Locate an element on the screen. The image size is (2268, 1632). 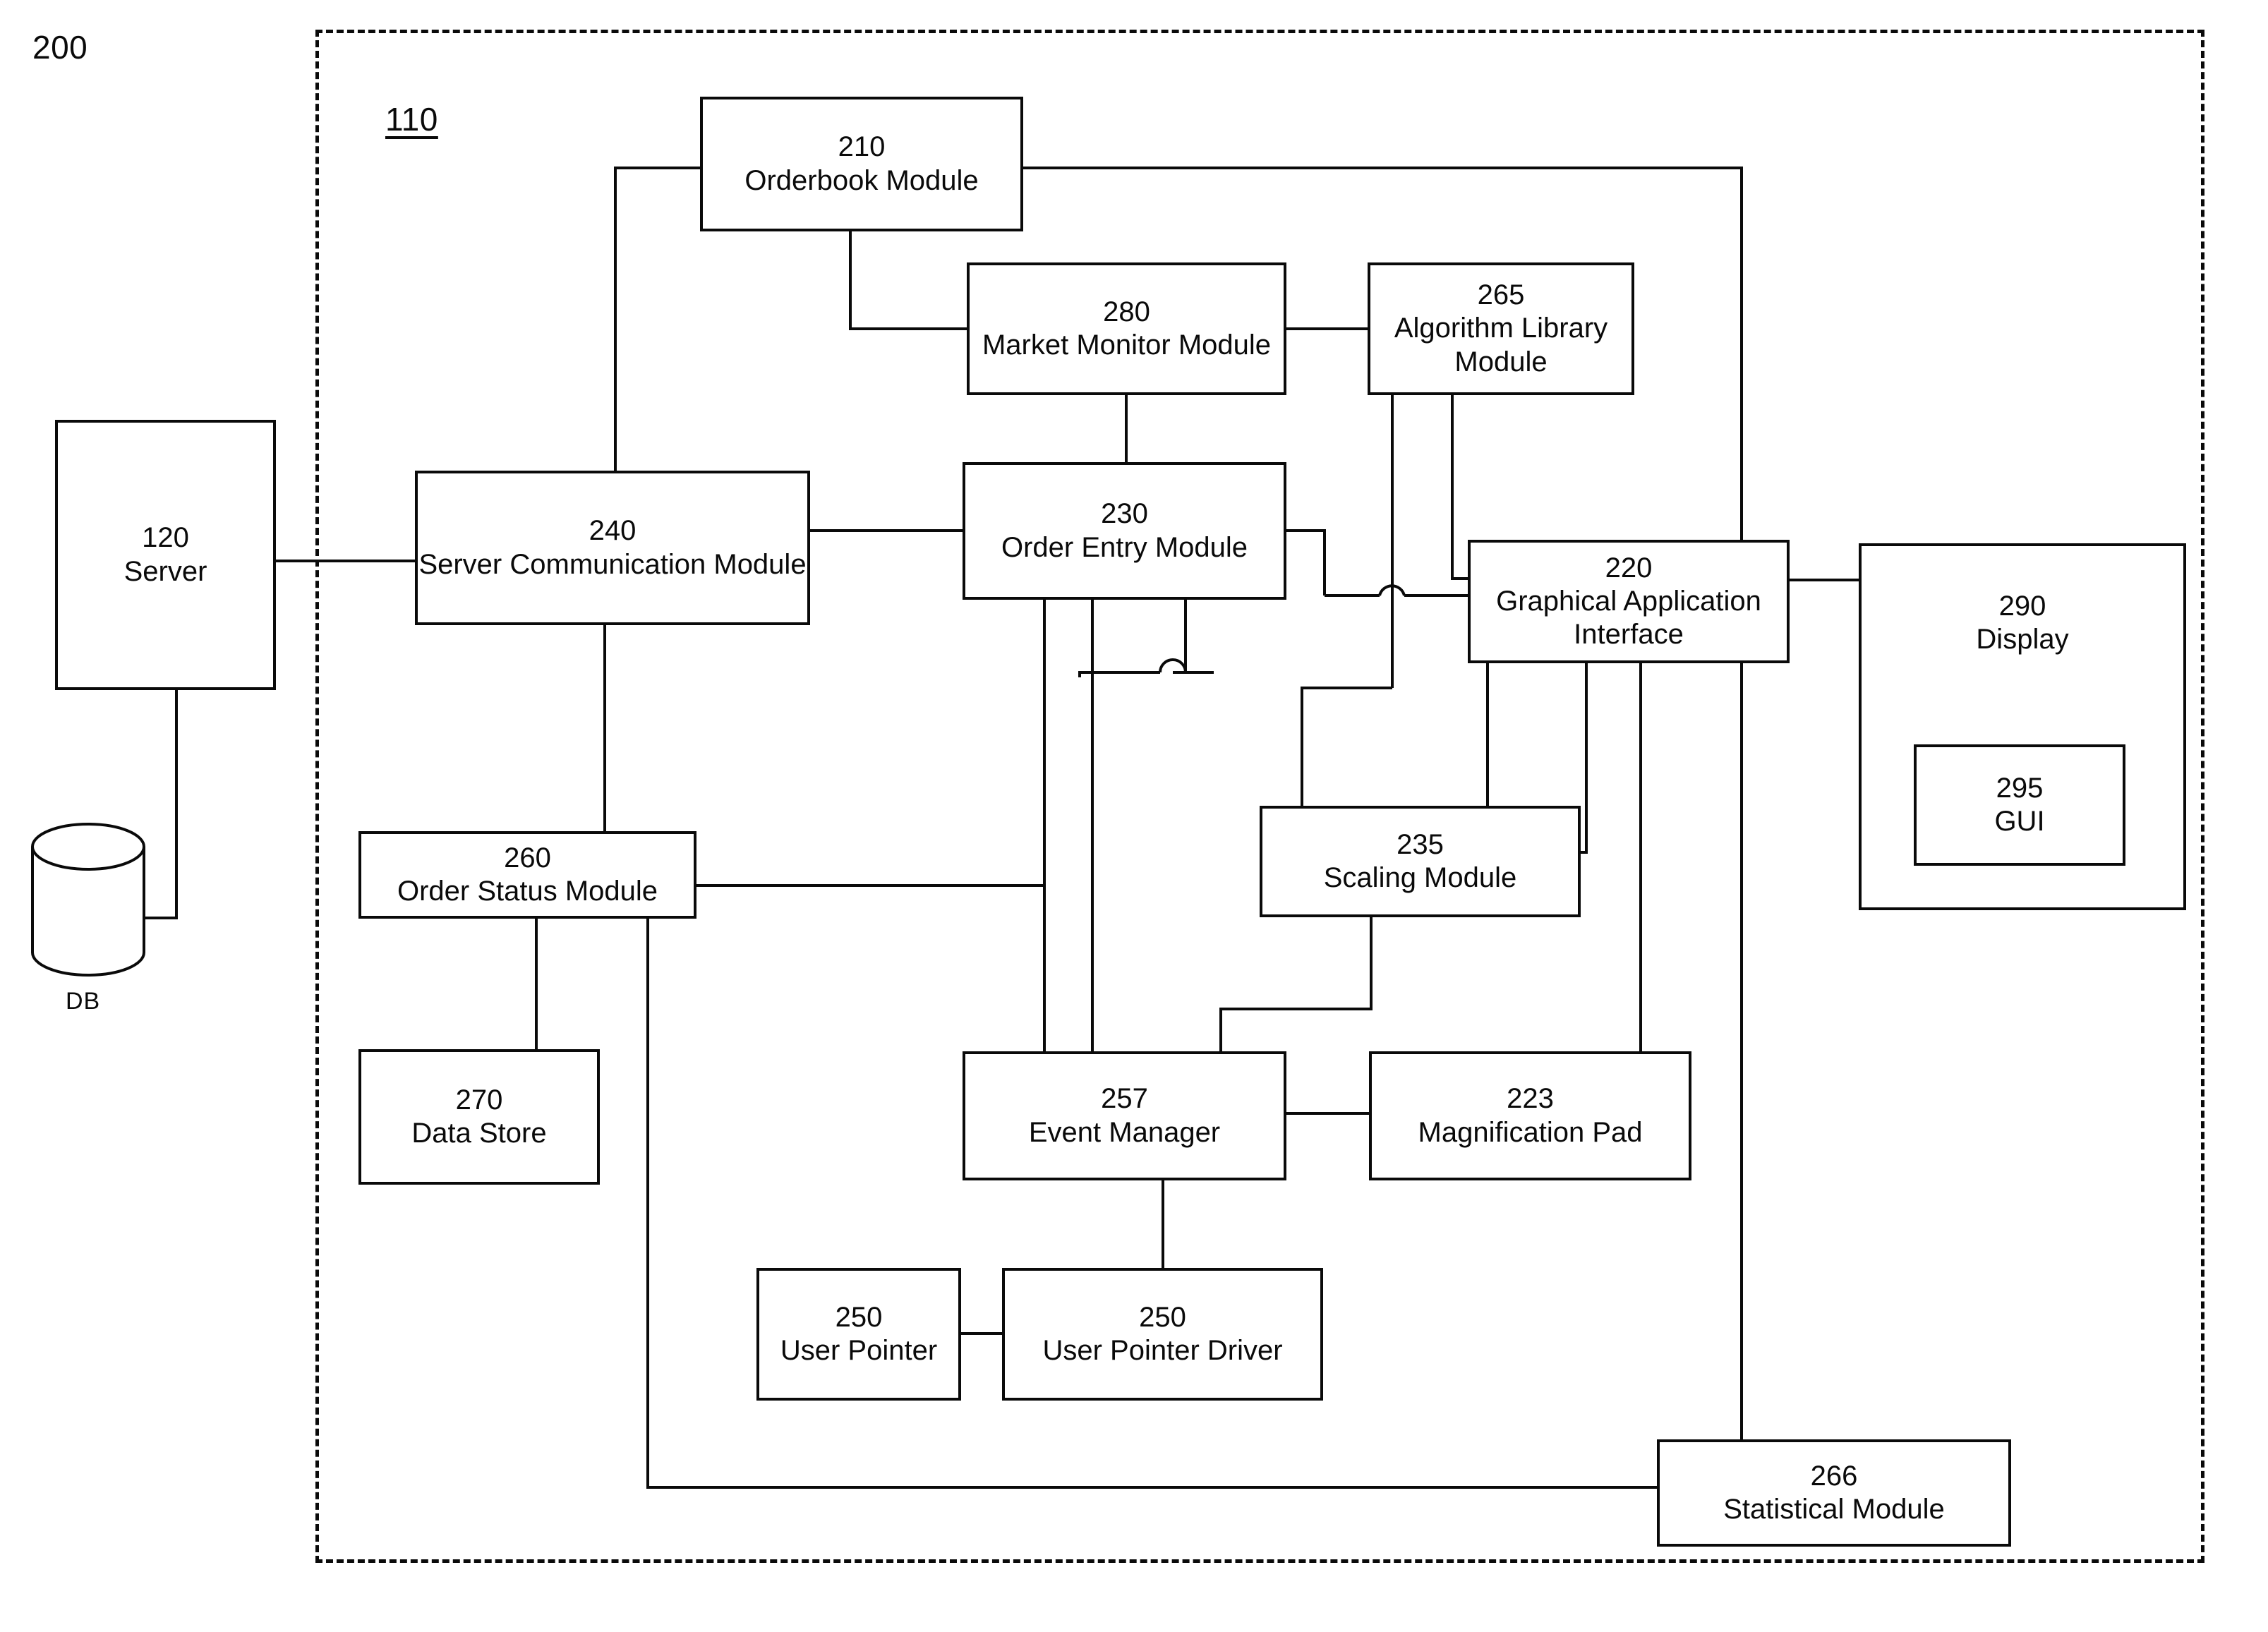
node-order-entry-ref: 230 is located at coordinates (1124, 514).